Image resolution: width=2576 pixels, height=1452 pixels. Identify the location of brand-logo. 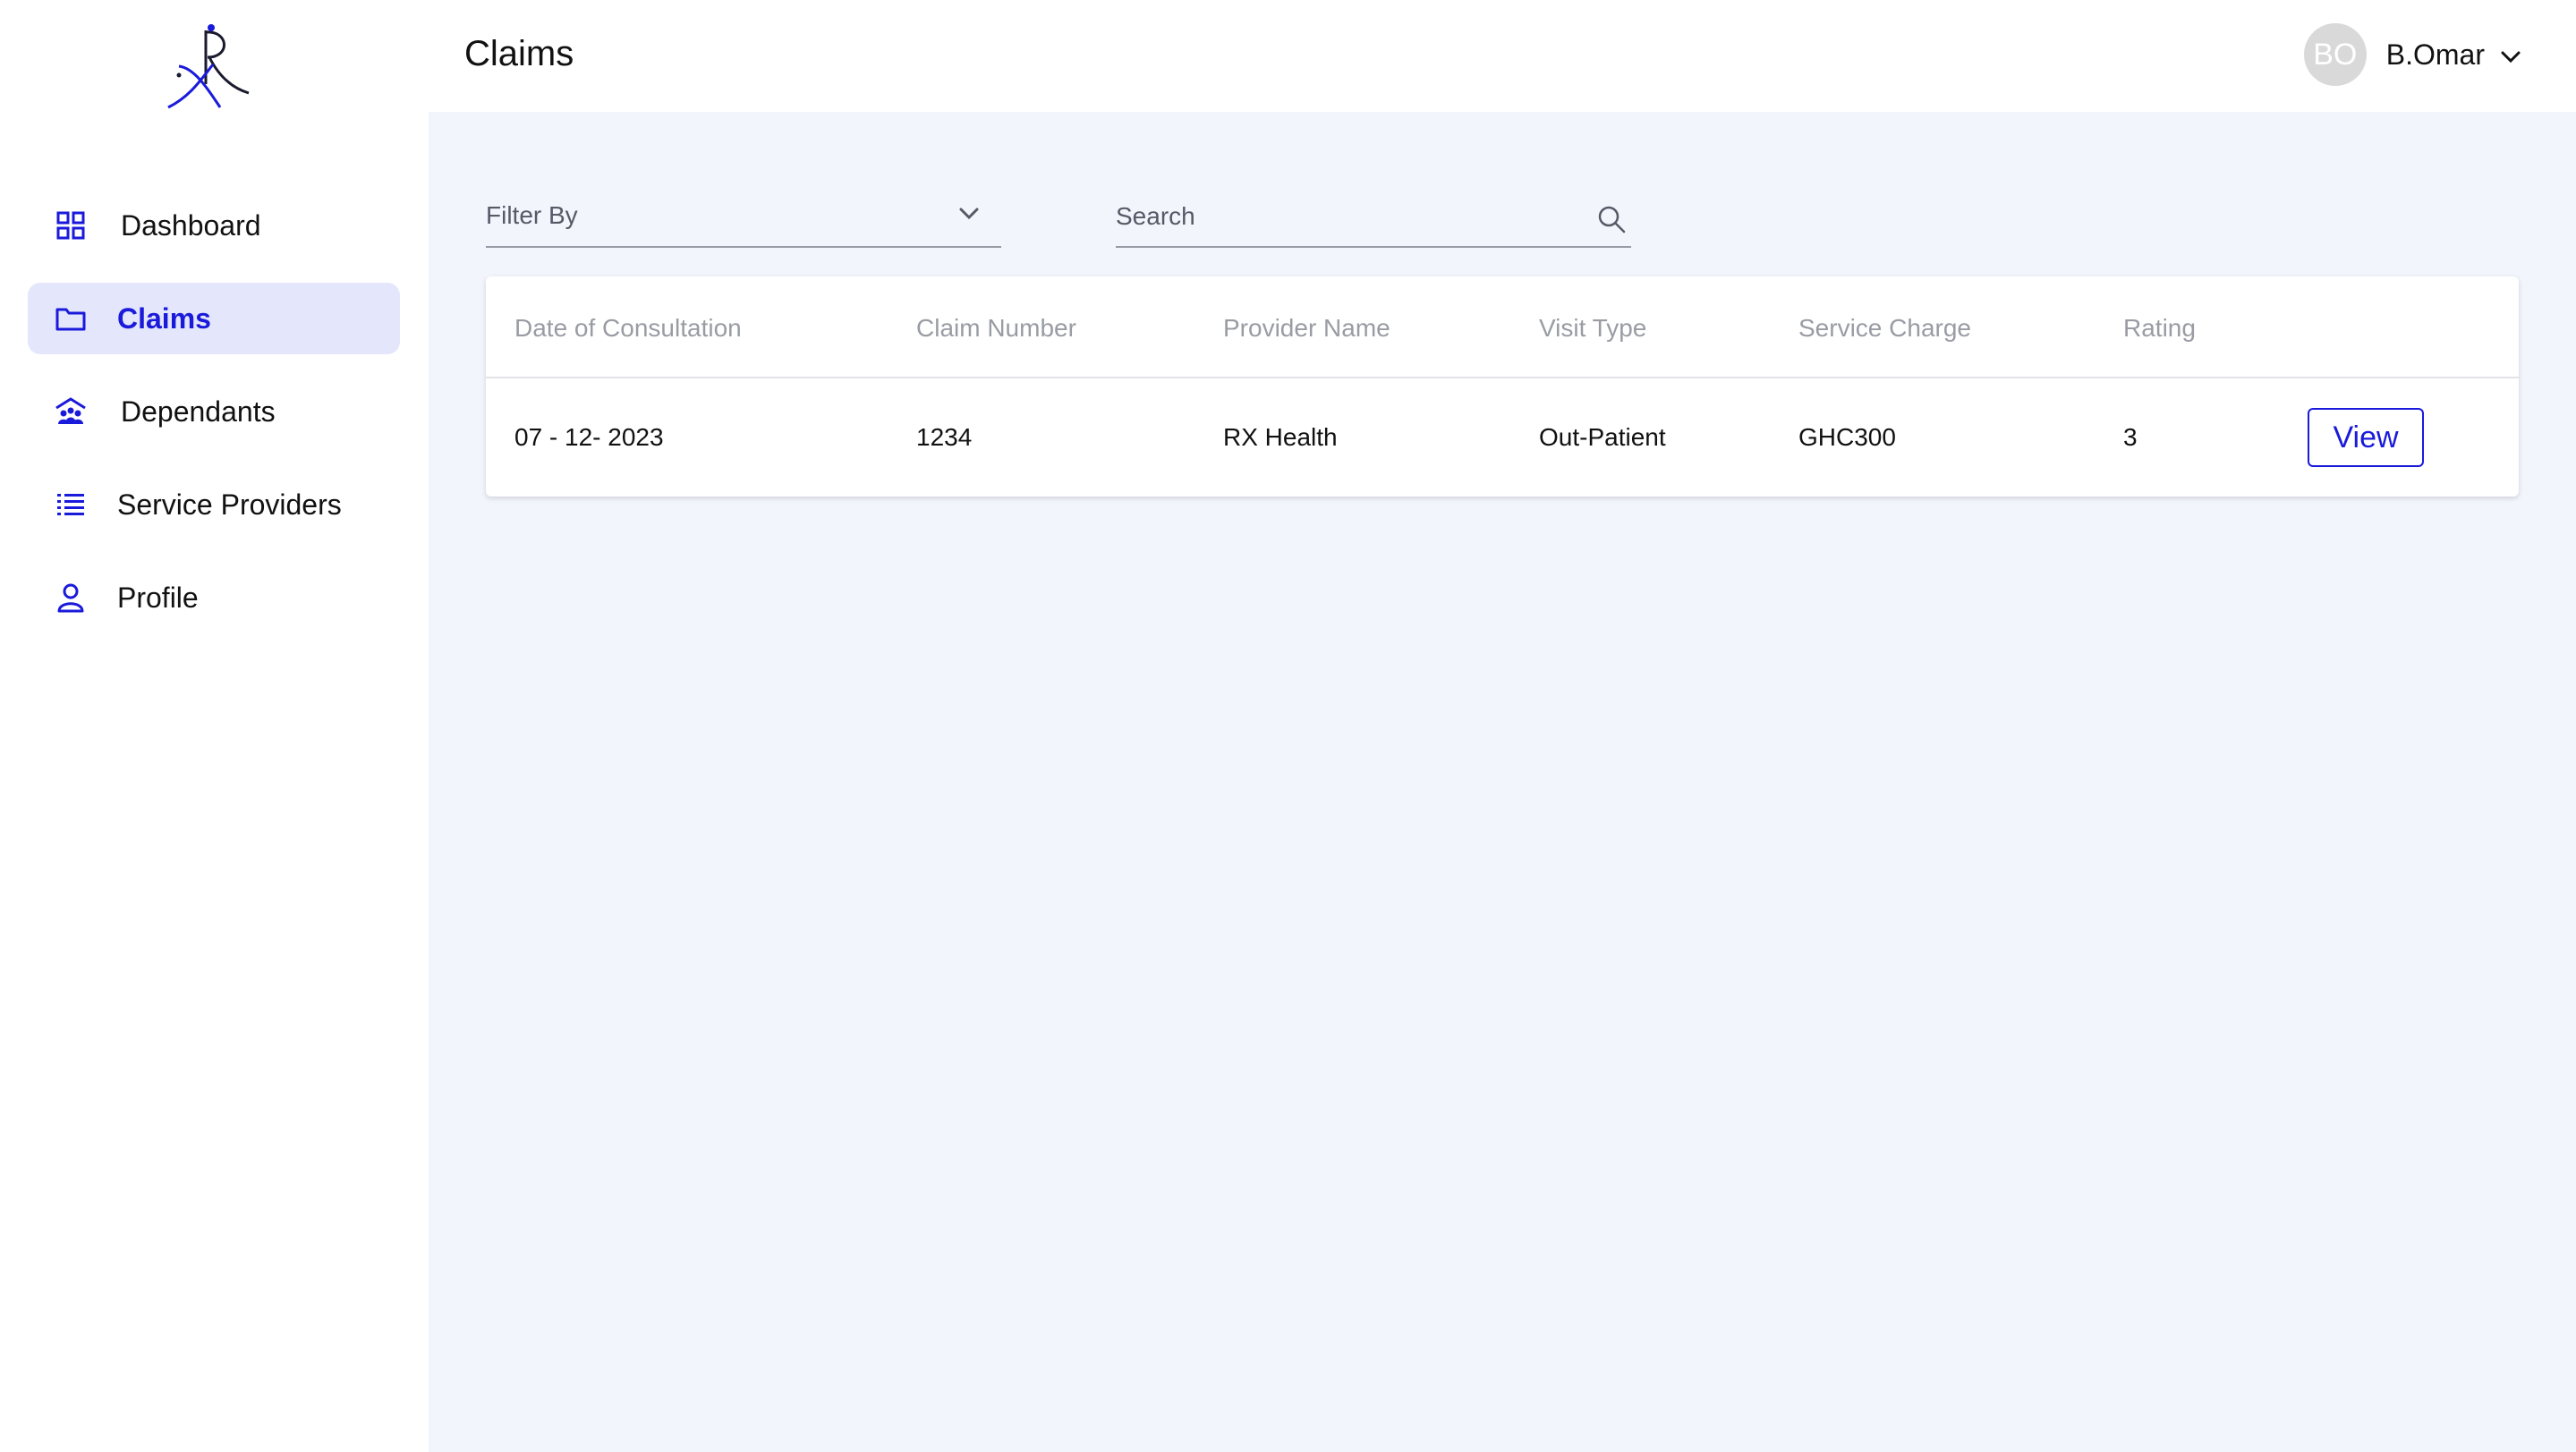
(209, 68).